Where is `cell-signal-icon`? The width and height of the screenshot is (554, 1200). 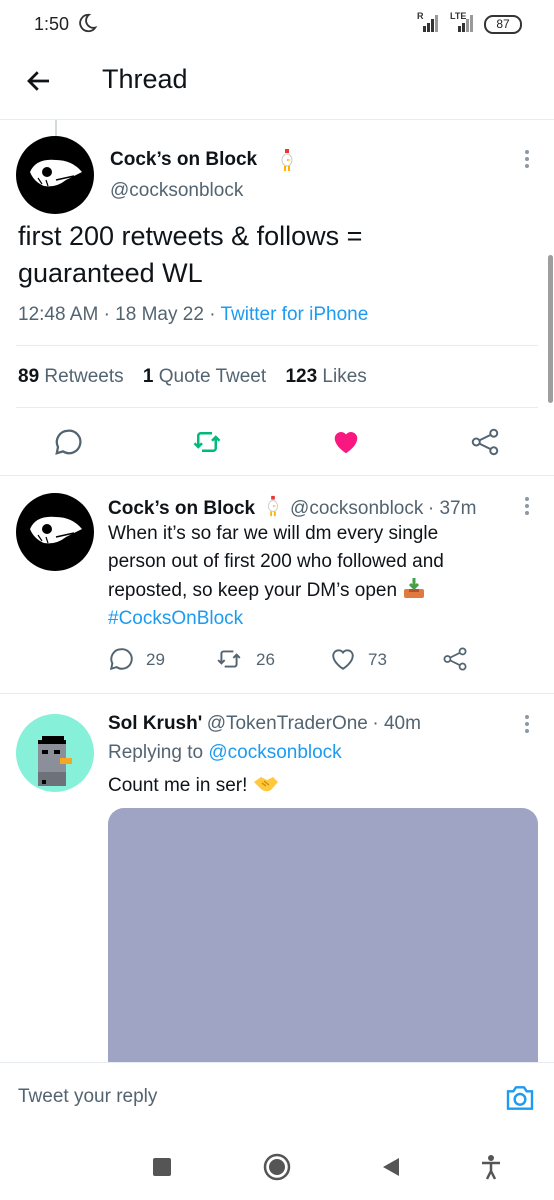
cell-signal-icon is located at coordinates (430, 23).